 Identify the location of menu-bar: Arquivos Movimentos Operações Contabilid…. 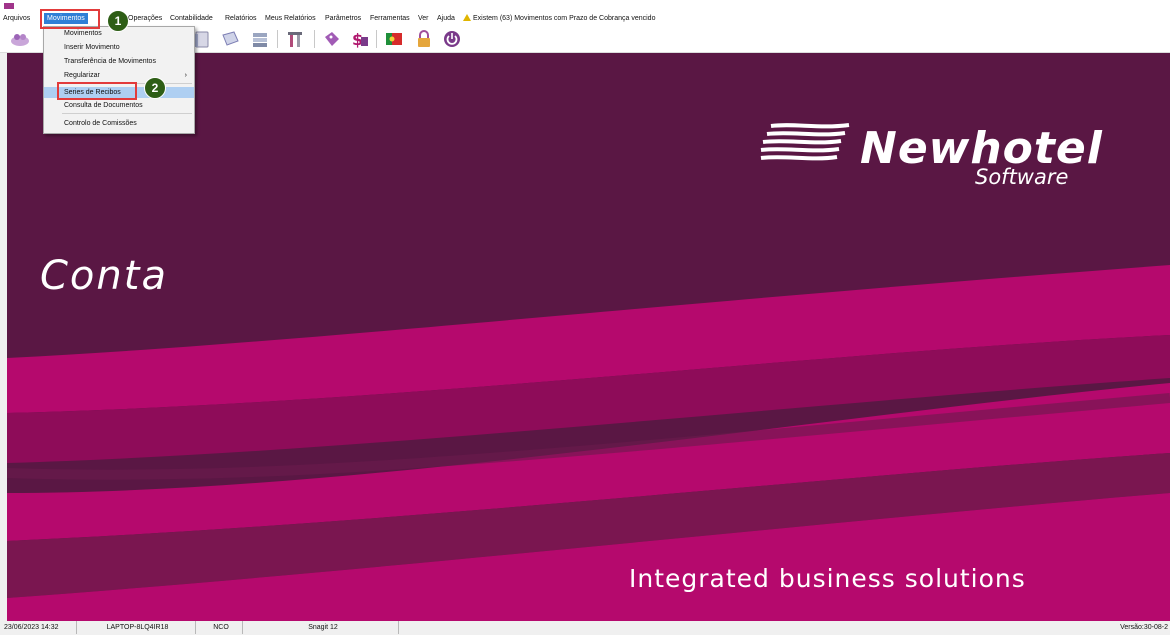
(585, 19).